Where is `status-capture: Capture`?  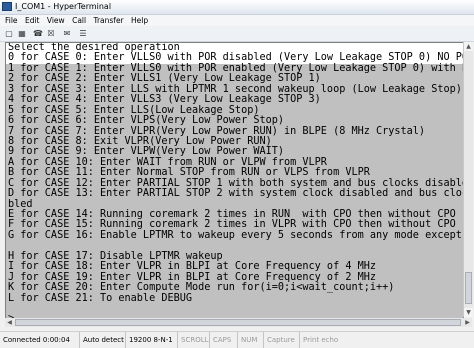 status-capture: Capture is located at coordinates (282, 340).